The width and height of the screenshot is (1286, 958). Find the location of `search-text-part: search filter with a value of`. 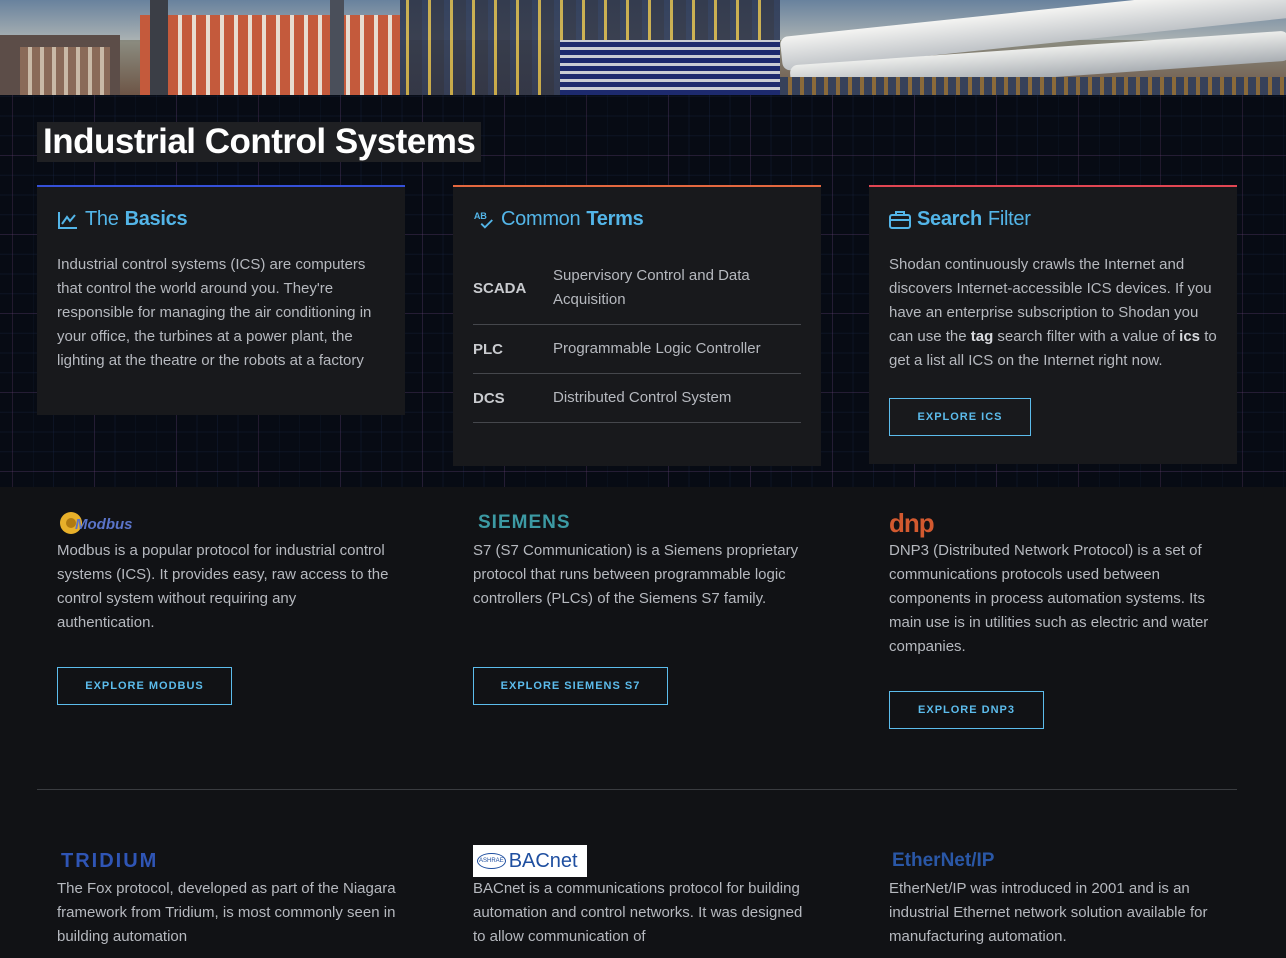

search-text-part: search filter with a value of is located at coordinates (1086, 336).